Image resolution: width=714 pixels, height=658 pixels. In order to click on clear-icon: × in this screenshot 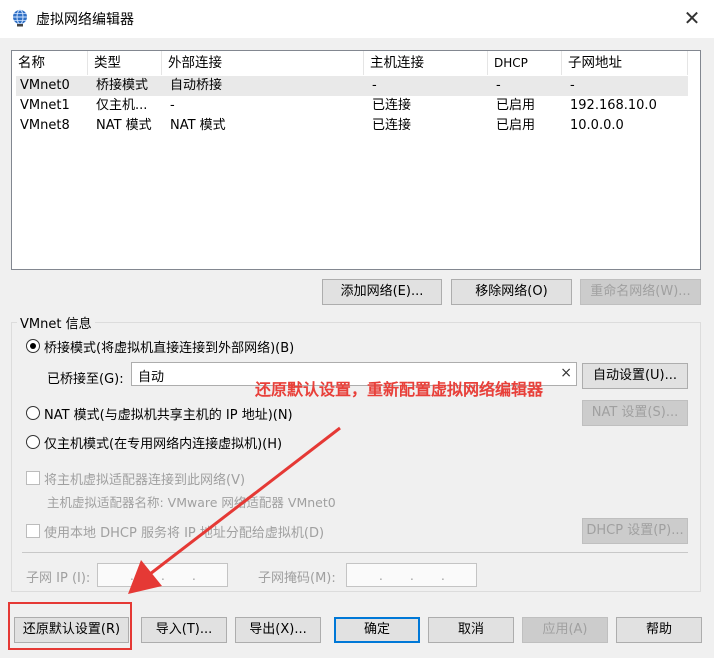, I will do `click(566, 373)`.